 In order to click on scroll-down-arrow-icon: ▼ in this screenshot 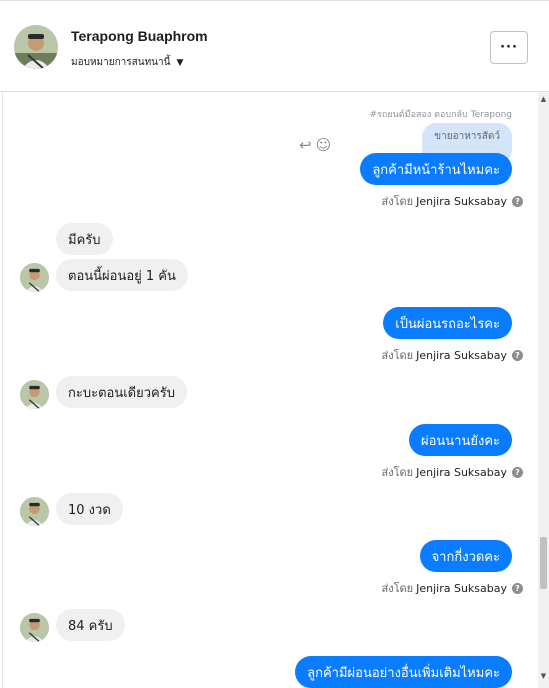, I will do `click(543, 676)`.